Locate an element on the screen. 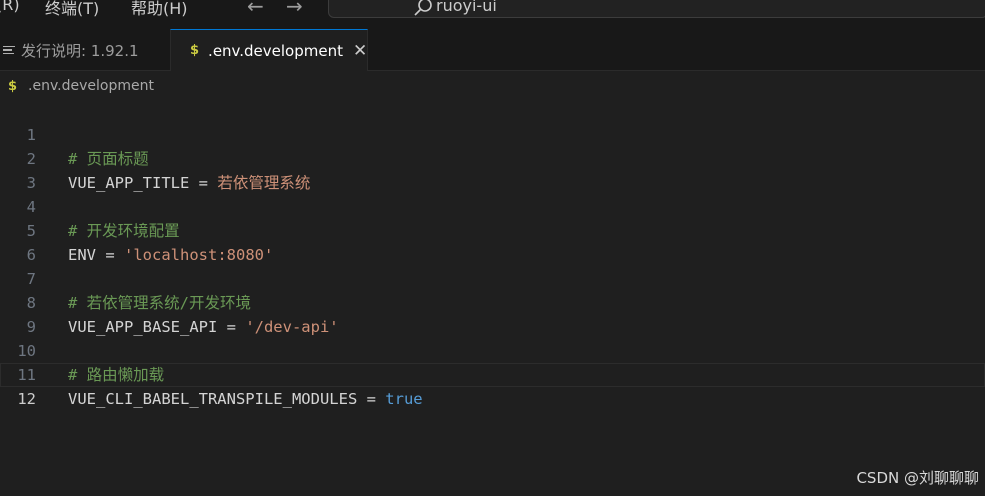 The width and height of the screenshot is (985, 496). arrow-right-icon: → is located at coordinates (294, 9).